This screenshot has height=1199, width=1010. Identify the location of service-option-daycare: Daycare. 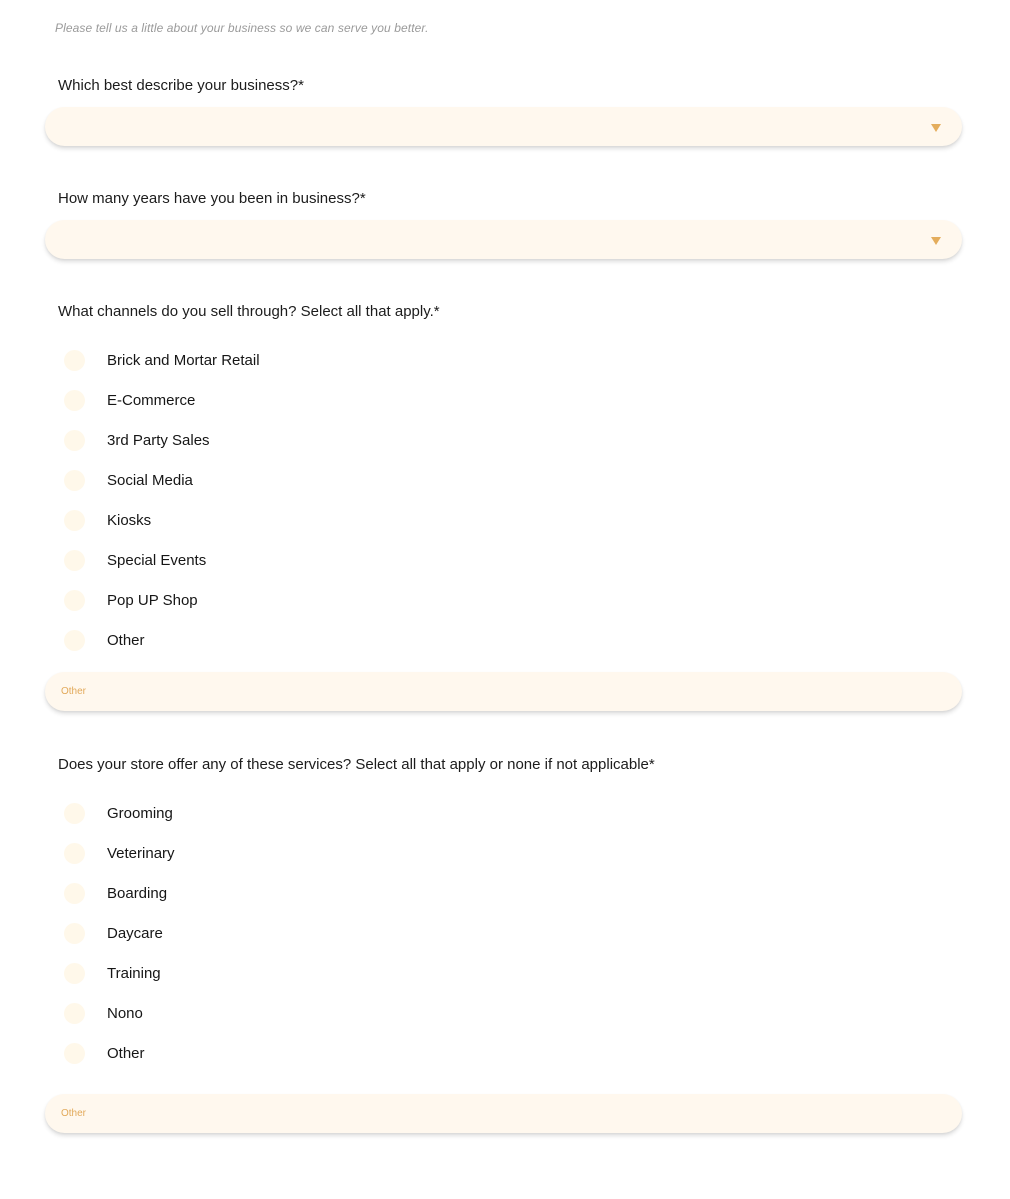
(113, 933).